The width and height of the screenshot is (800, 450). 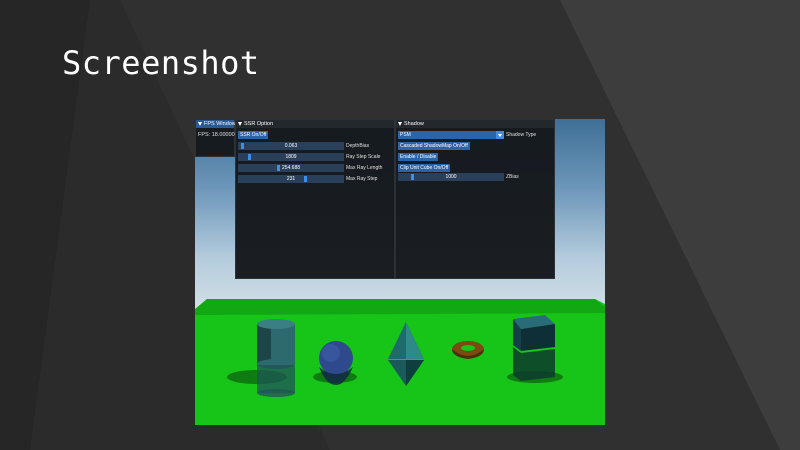 I want to click on max-ray-length-label: Max Ray Length, so click(x=364, y=168).